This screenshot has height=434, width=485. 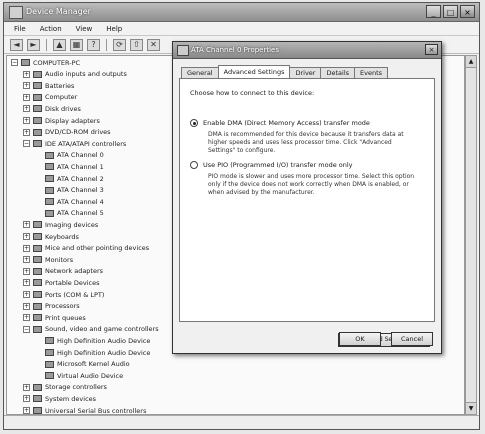 What do you see at coordinates (69, 155) in the screenshot?
I see `tree-item: ATA Channel 0` at bounding box center [69, 155].